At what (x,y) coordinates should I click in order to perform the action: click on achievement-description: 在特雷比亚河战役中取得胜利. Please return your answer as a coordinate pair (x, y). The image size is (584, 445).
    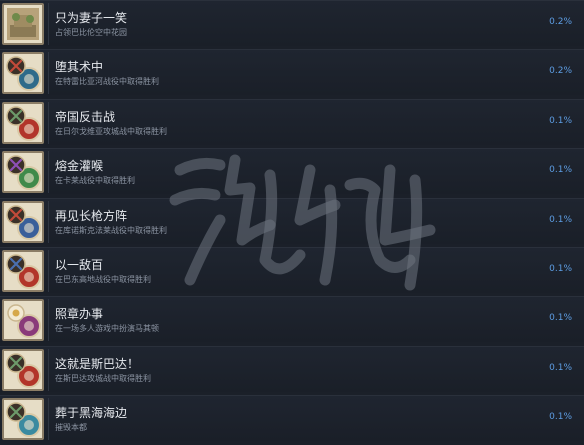
    Looking at the image, I should click on (107, 81).